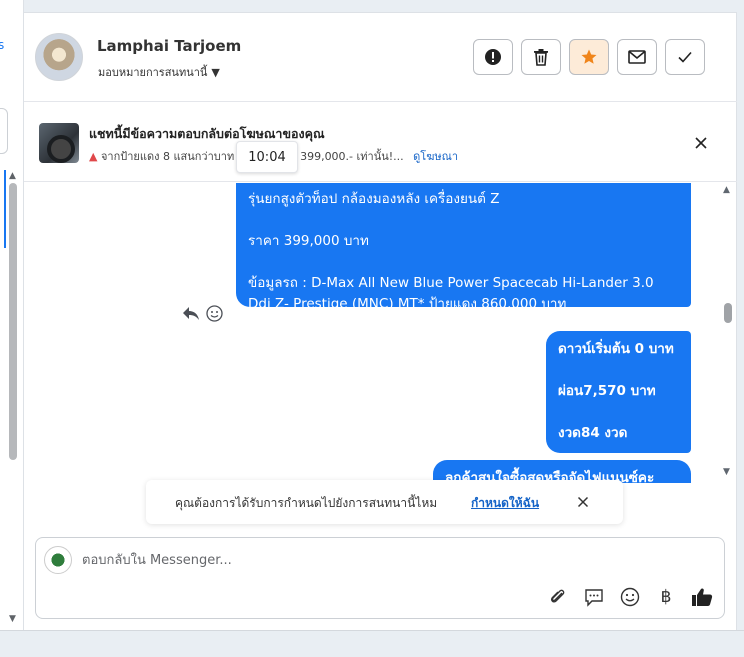 The width and height of the screenshot is (744, 657). I want to click on message-composer: ฿, so click(380, 578).